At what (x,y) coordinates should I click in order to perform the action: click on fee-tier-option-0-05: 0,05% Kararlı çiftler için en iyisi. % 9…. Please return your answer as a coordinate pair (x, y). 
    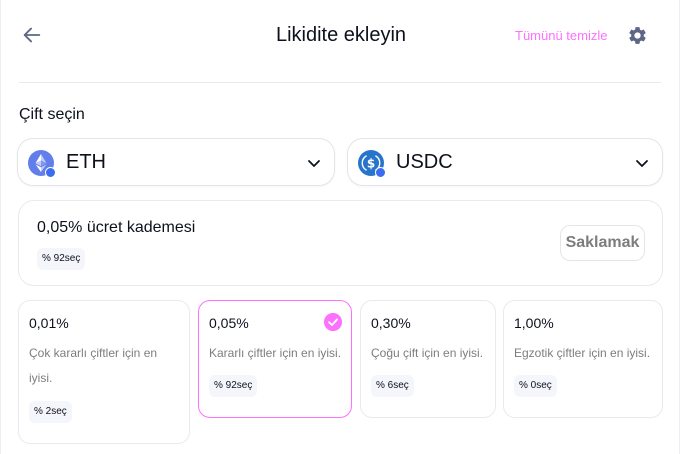
    Looking at the image, I should click on (275, 359).